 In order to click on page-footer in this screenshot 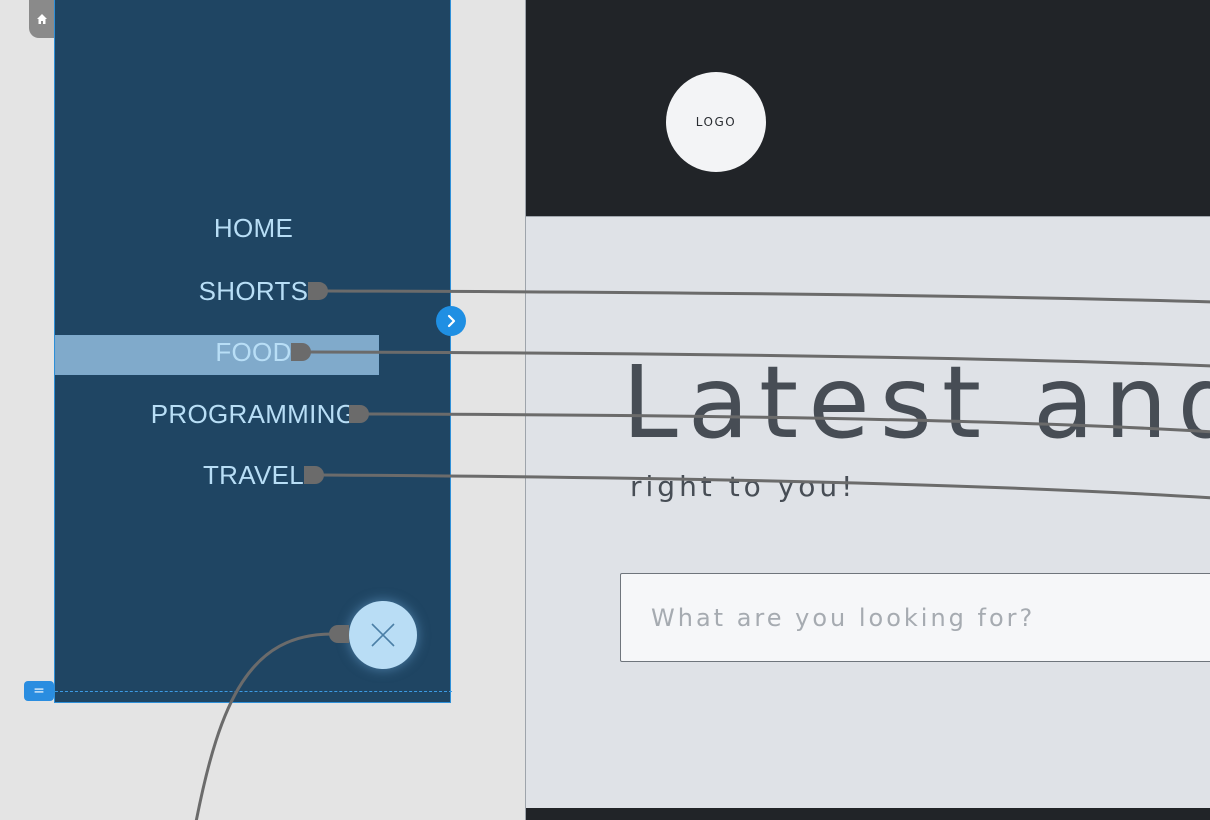, I will do `click(868, 814)`.